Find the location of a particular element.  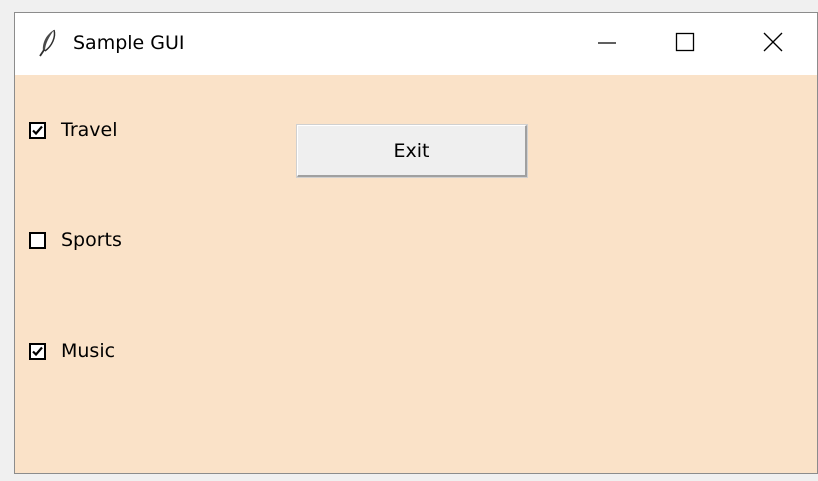

maximize-button is located at coordinates (685, 44).